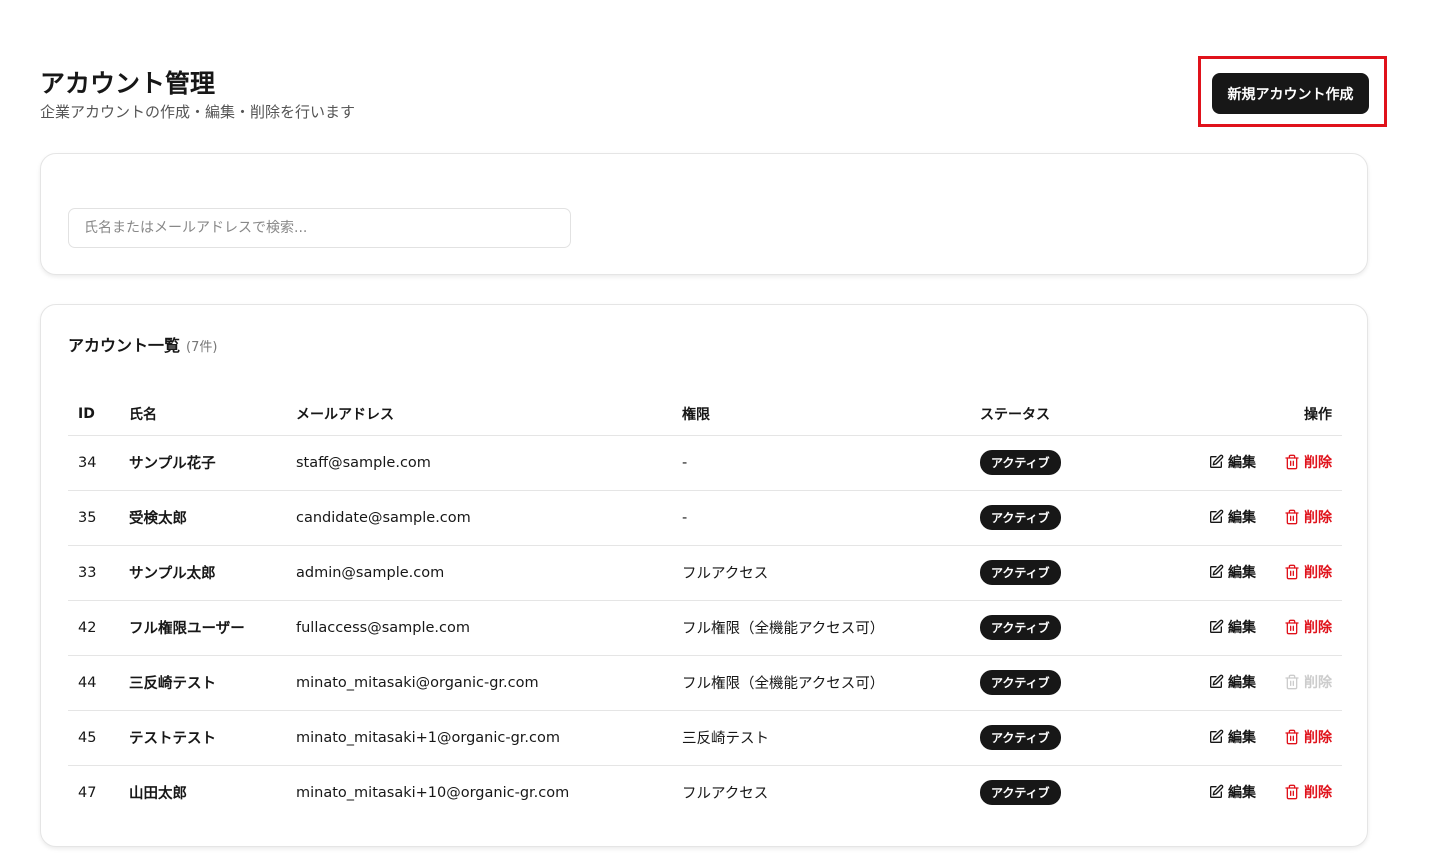 This screenshot has height=858, width=1435. What do you see at coordinates (821, 414) in the screenshot?
I see `col-role: 権限` at bounding box center [821, 414].